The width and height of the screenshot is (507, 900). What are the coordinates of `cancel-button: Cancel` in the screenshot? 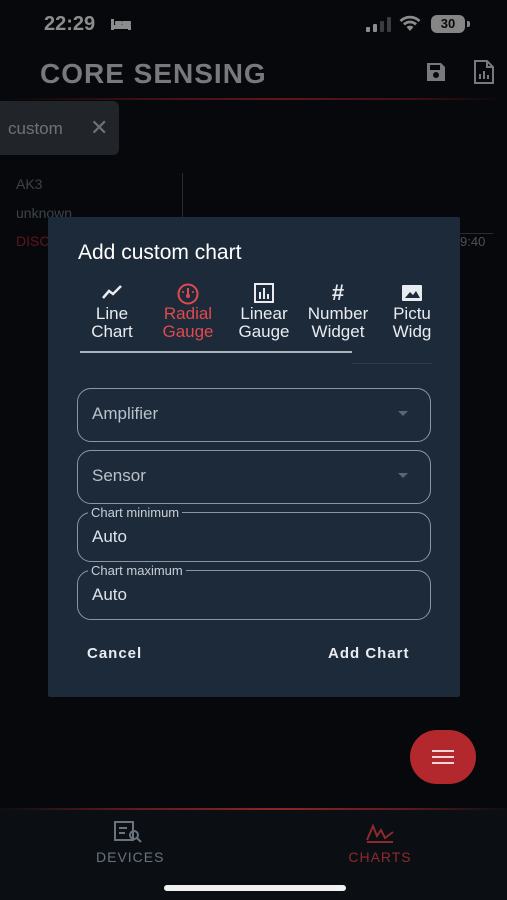 It's located at (114, 653).